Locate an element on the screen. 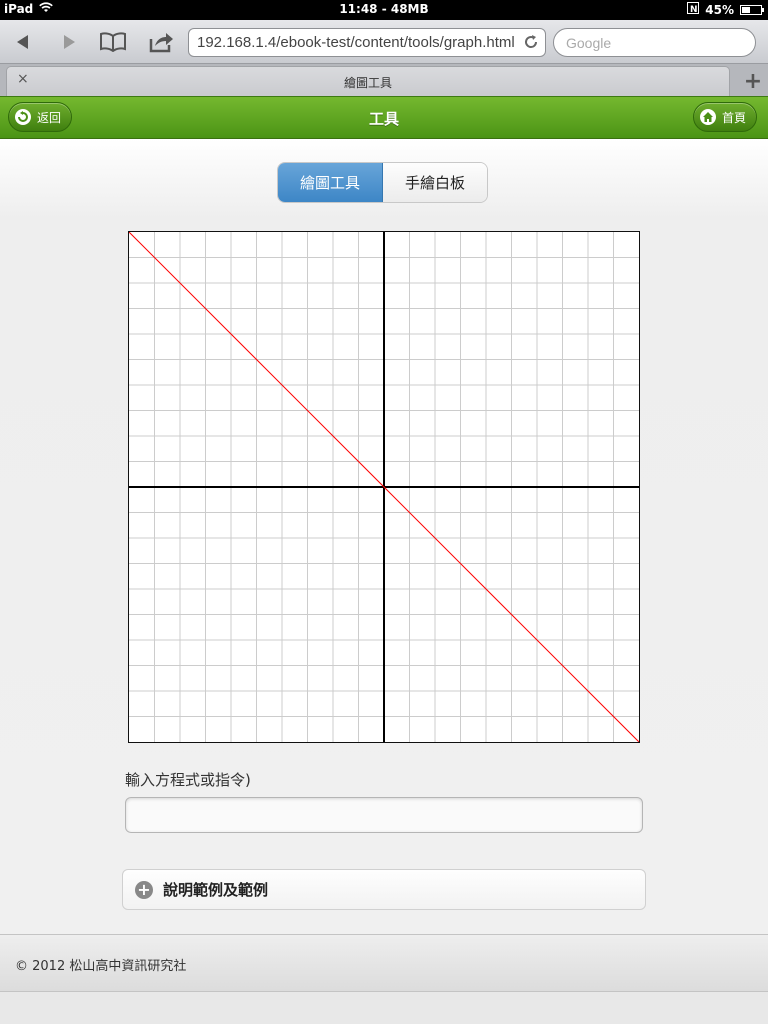 The width and height of the screenshot is (768, 1024). collapsible-label: 說明範例及範例 is located at coordinates (216, 890).